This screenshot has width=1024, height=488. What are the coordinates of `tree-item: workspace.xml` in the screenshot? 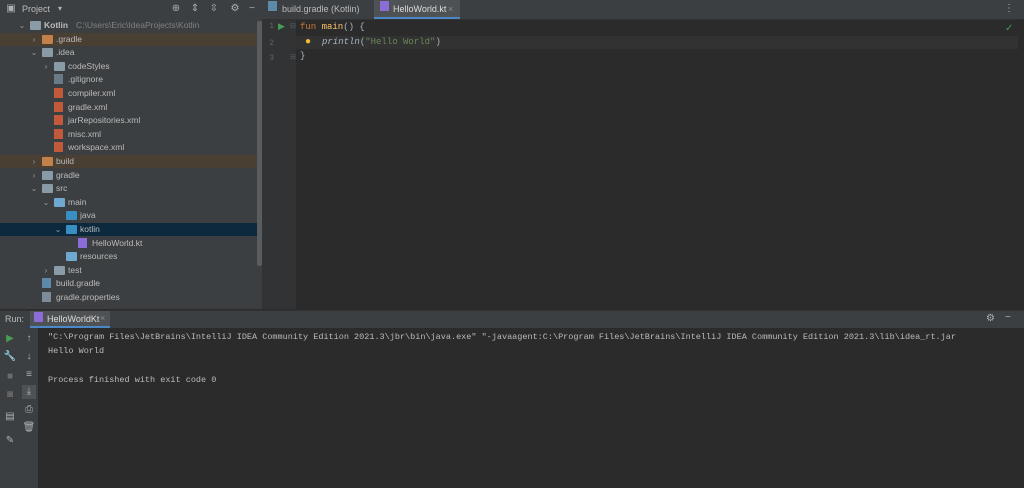 It's located at (128, 147).